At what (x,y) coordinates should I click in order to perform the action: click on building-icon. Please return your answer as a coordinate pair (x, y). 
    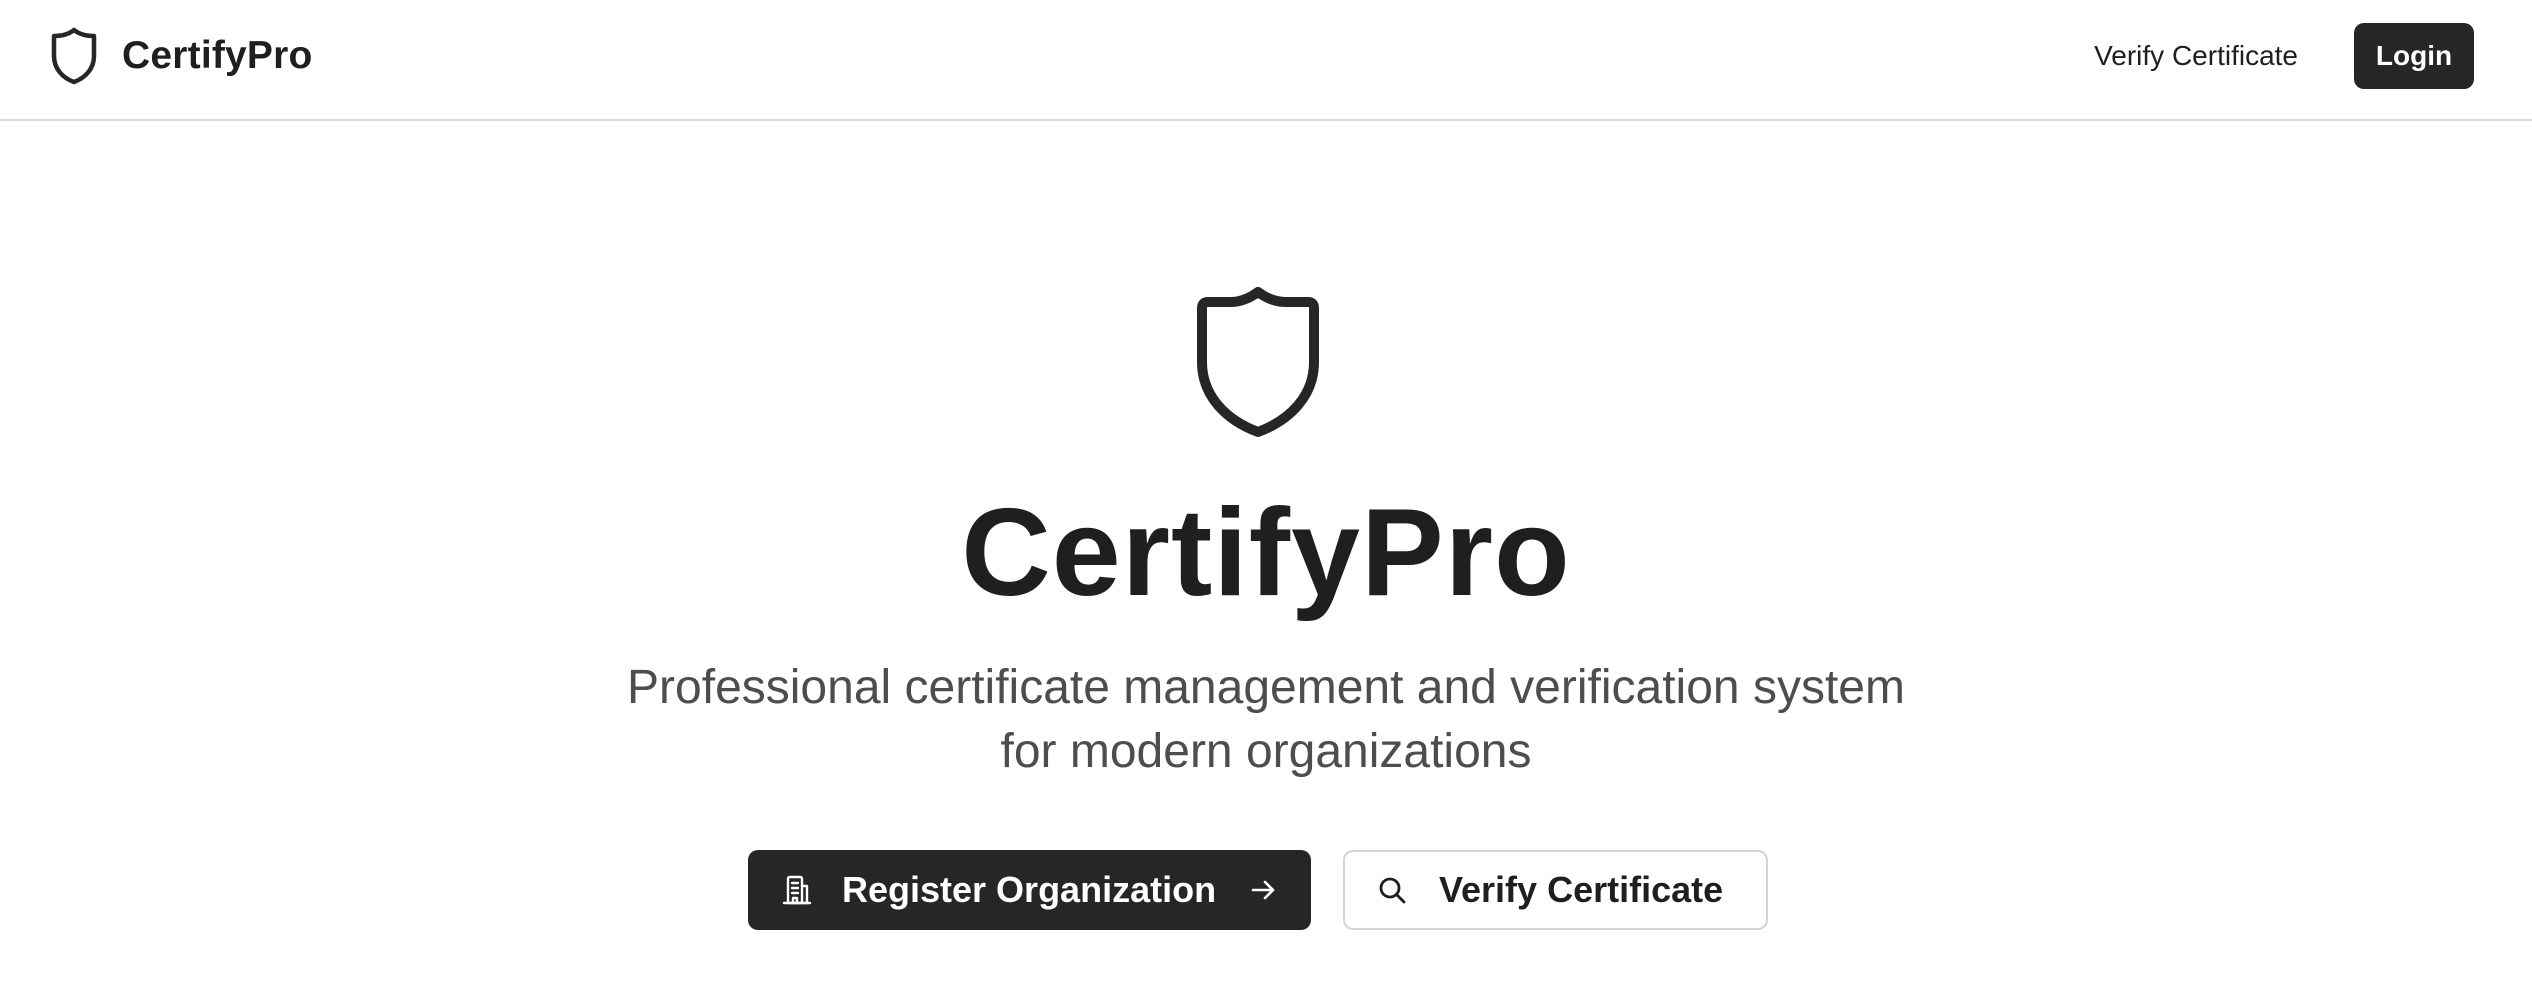
    Looking at the image, I should click on (797, 890).